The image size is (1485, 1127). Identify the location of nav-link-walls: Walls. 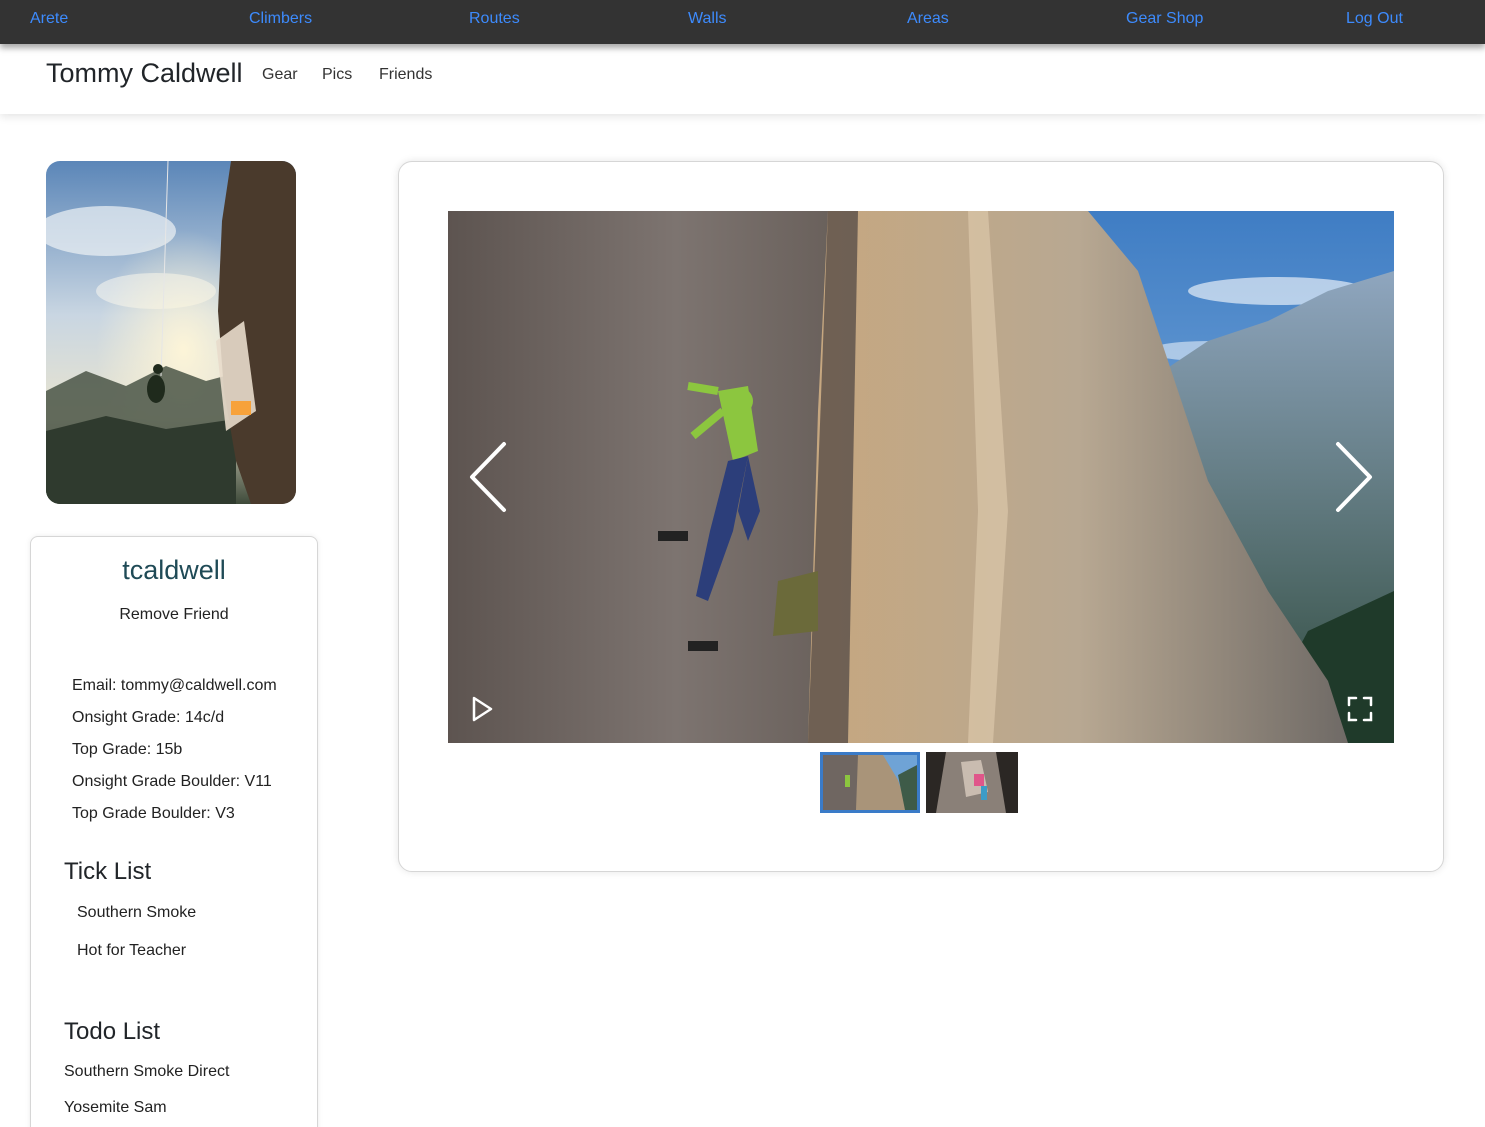
(707, 19).